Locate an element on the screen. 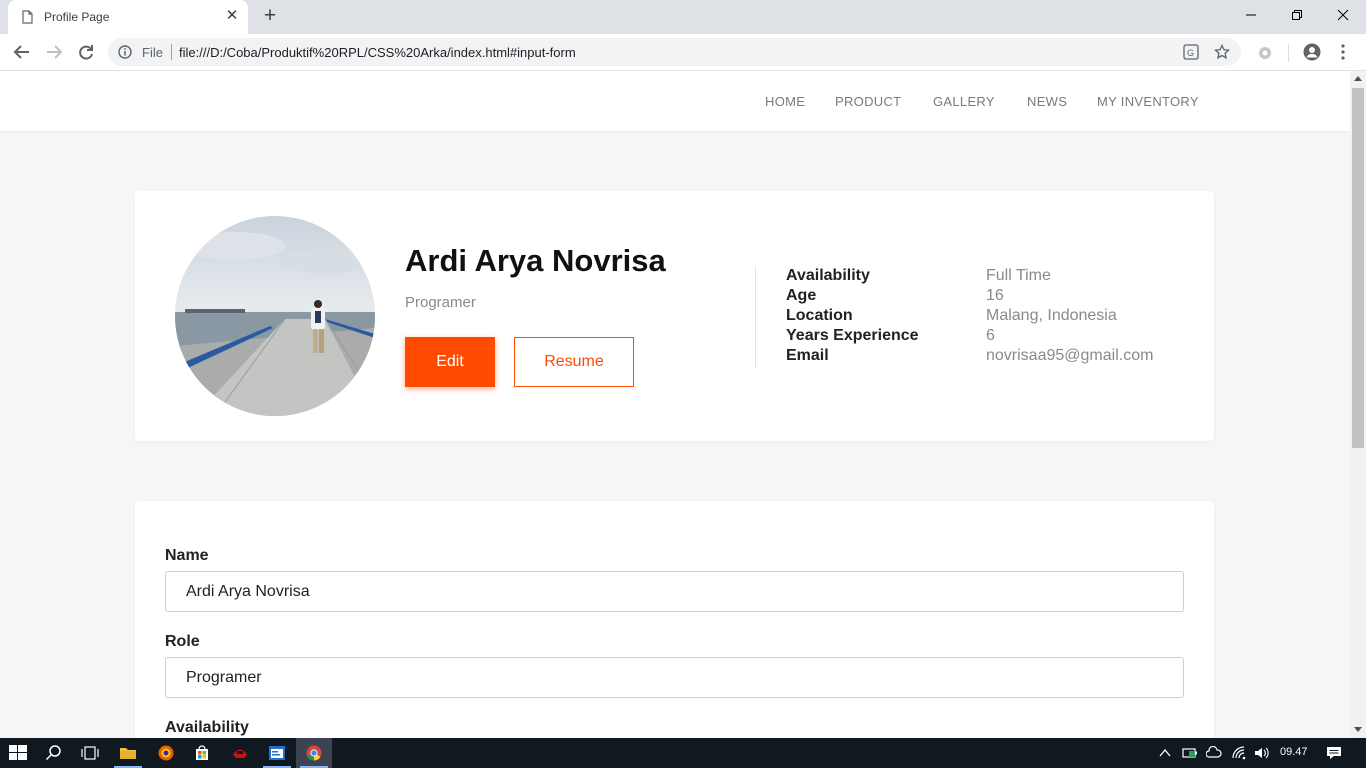 The height and width of the screenshot is (768, 1366). scrollbar is located at coordinates (1358, 404).